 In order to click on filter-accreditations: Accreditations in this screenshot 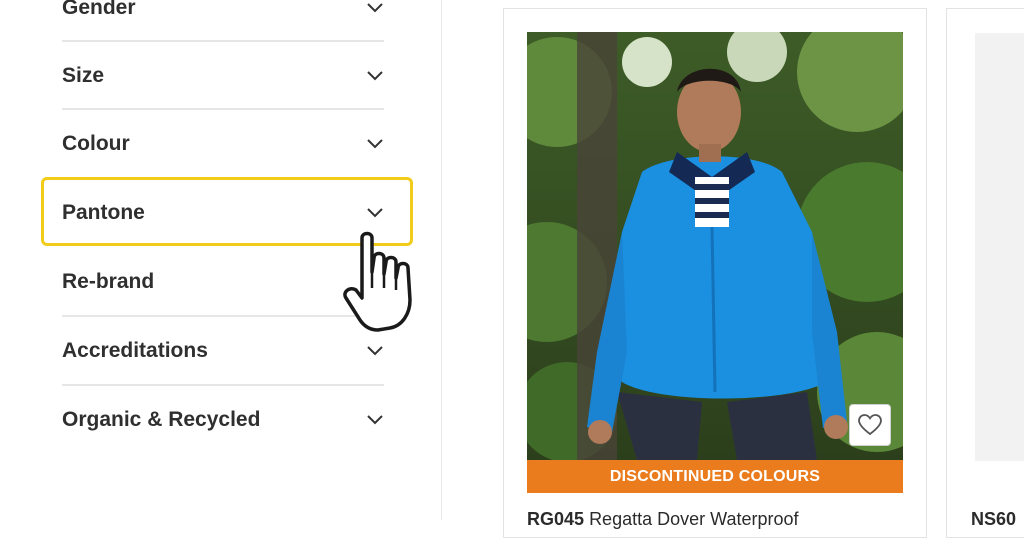, I will do `click(223, 351)`.